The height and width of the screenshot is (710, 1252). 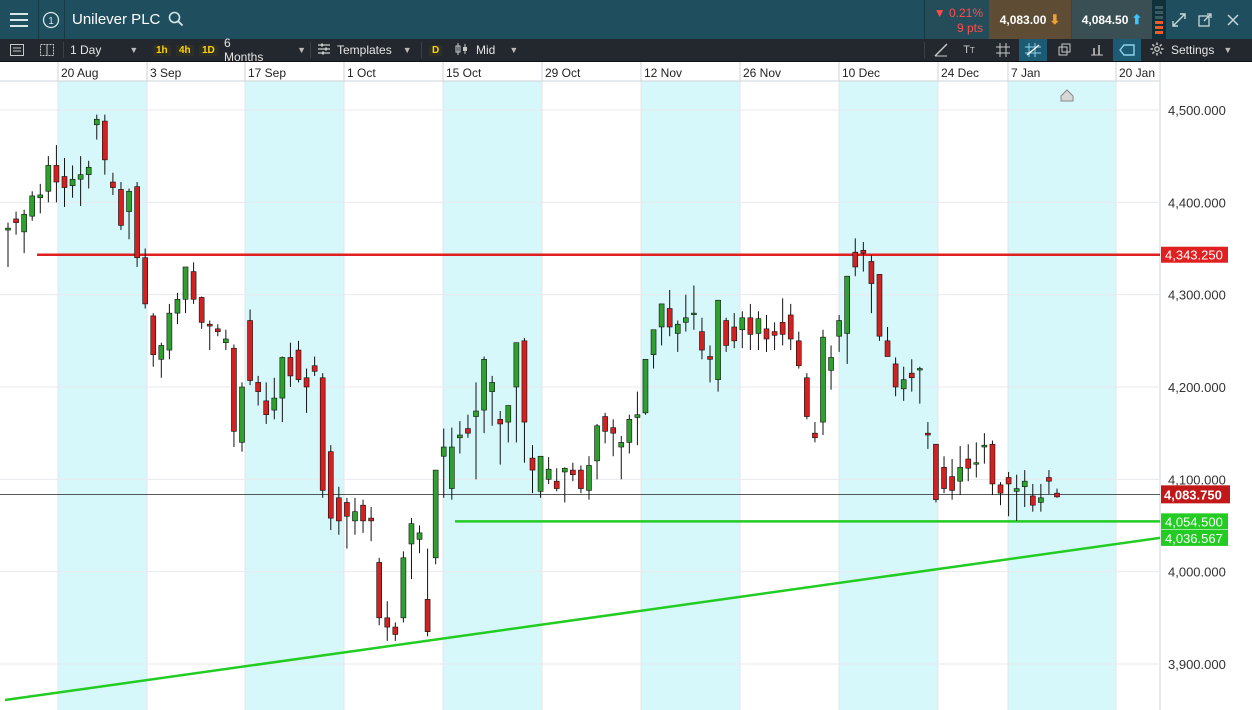 I want to click on settings-button: Settings ▼, so click(x=1191, y=50).